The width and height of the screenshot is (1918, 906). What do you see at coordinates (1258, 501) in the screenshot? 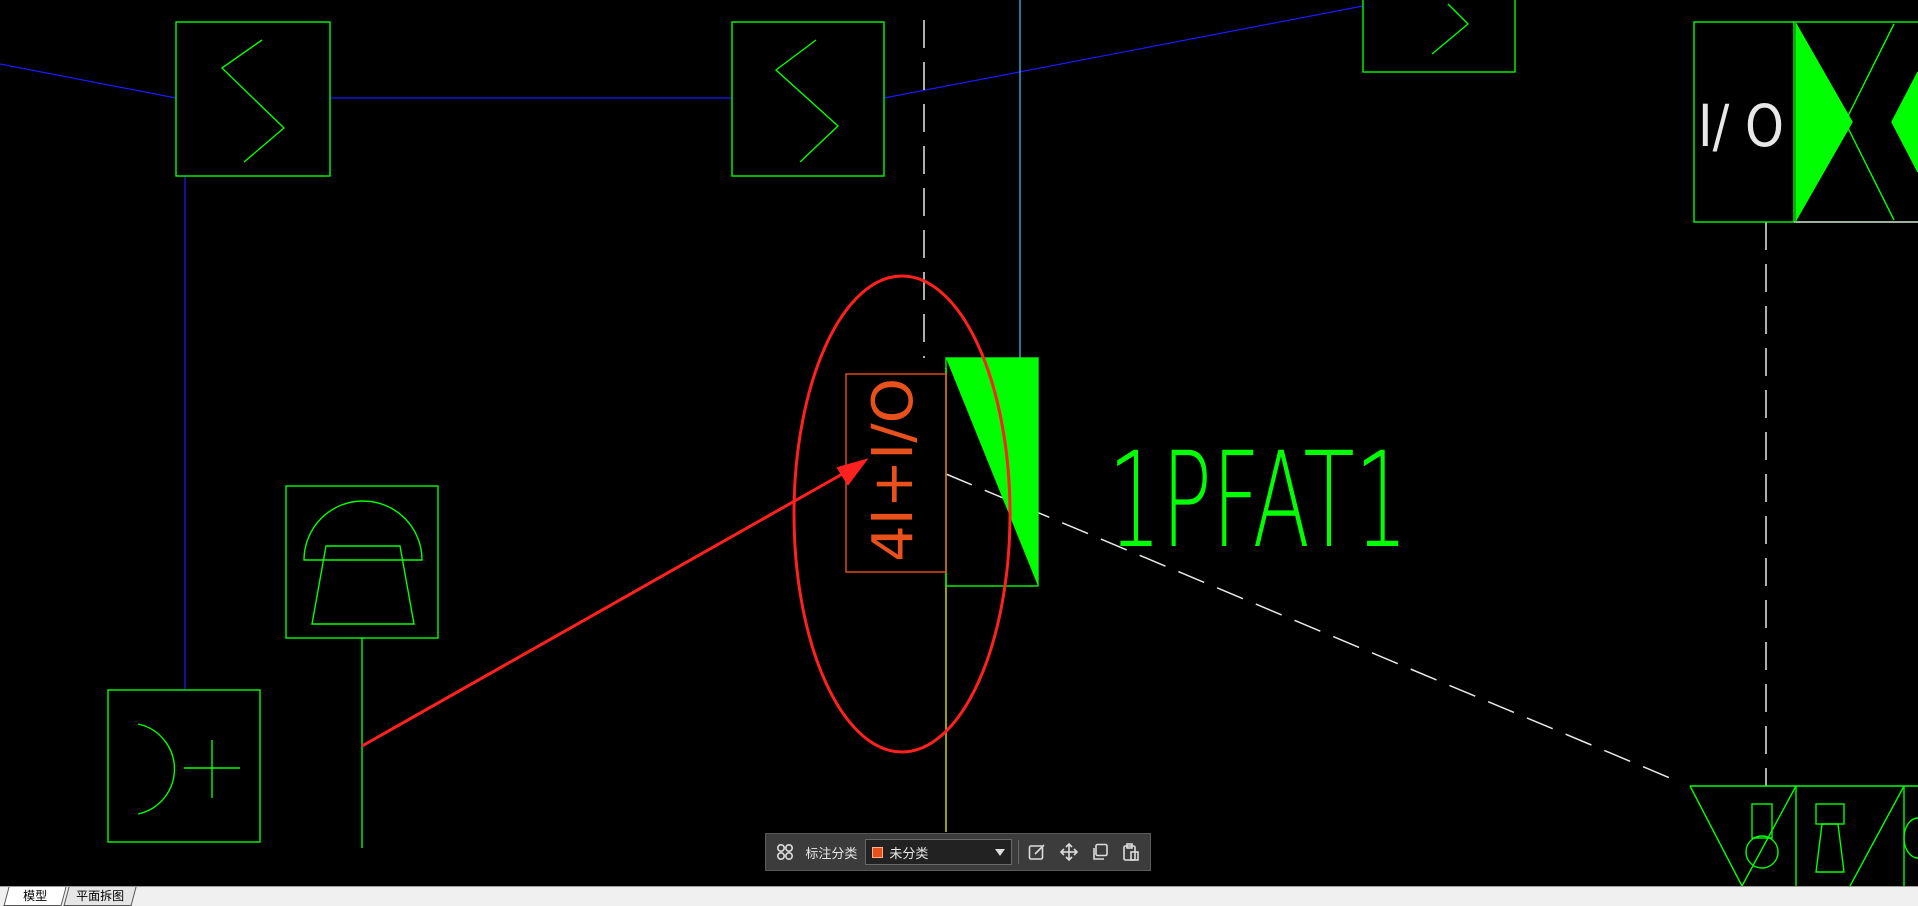
I see `block-label-1pfat1: 1PFAT1` at bounding box center [1258, 501].